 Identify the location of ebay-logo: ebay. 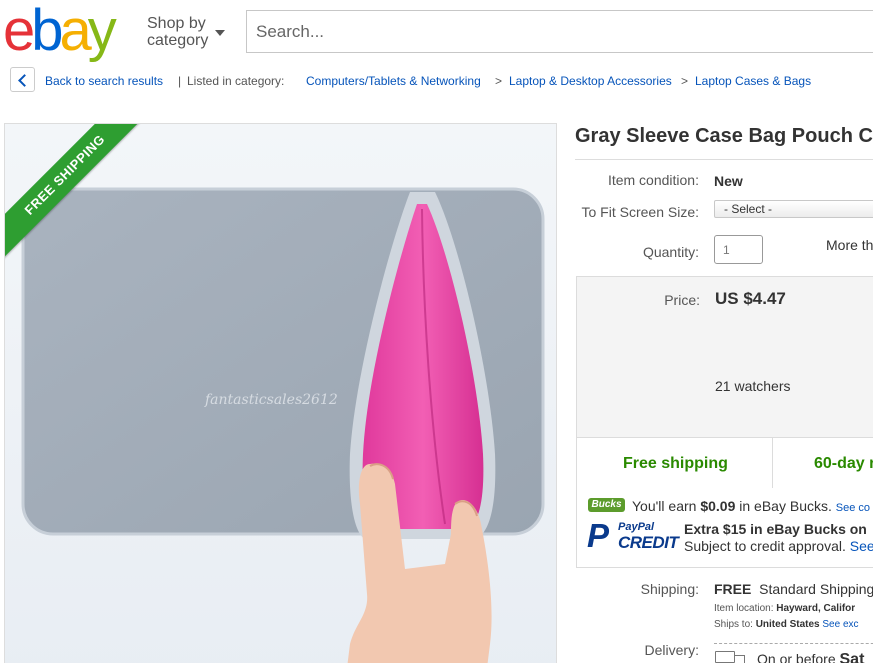
(60, 31).